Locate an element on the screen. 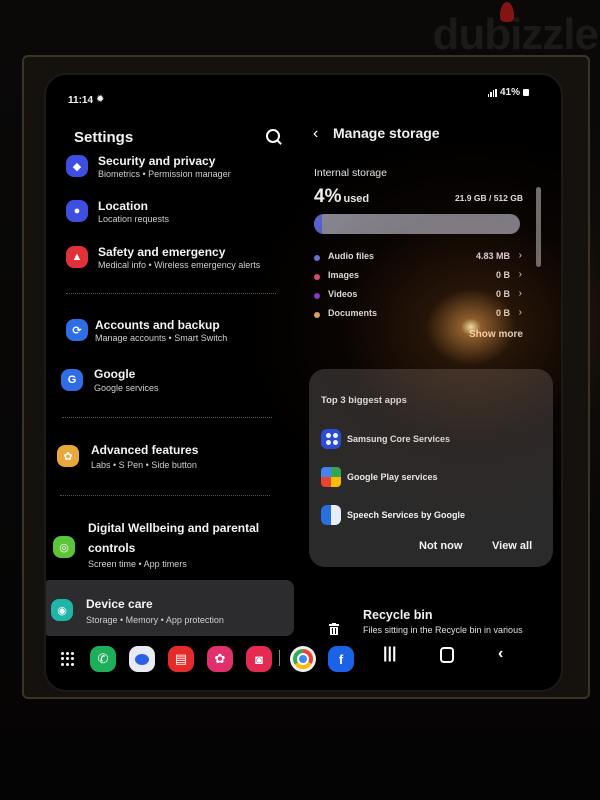 The image size is (600, 800). view-all-button: View all is located at coordinates (512, 546).